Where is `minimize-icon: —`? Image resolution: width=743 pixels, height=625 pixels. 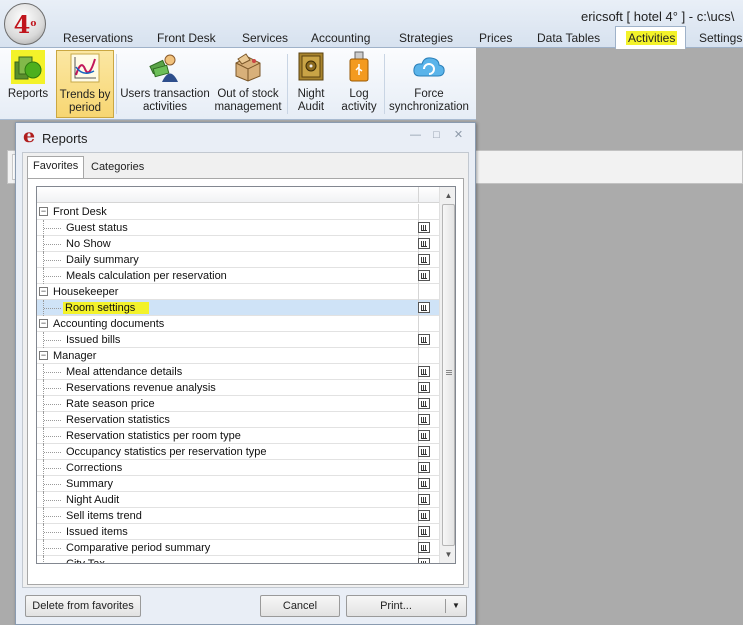
minimize-icon: — is located at coordinates (415, 135).